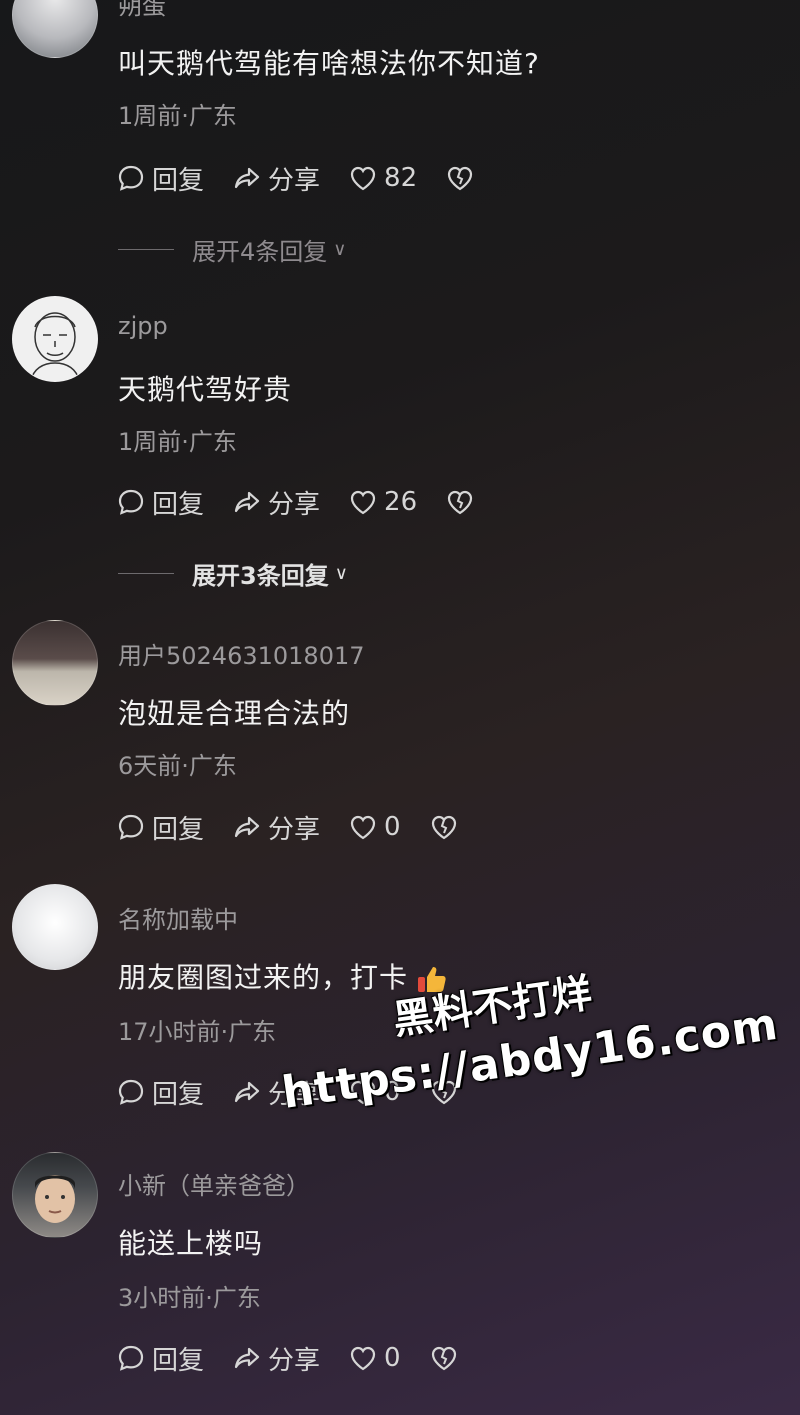  I want to click on comment-username: 用户5024631018017, so click(241, 653).